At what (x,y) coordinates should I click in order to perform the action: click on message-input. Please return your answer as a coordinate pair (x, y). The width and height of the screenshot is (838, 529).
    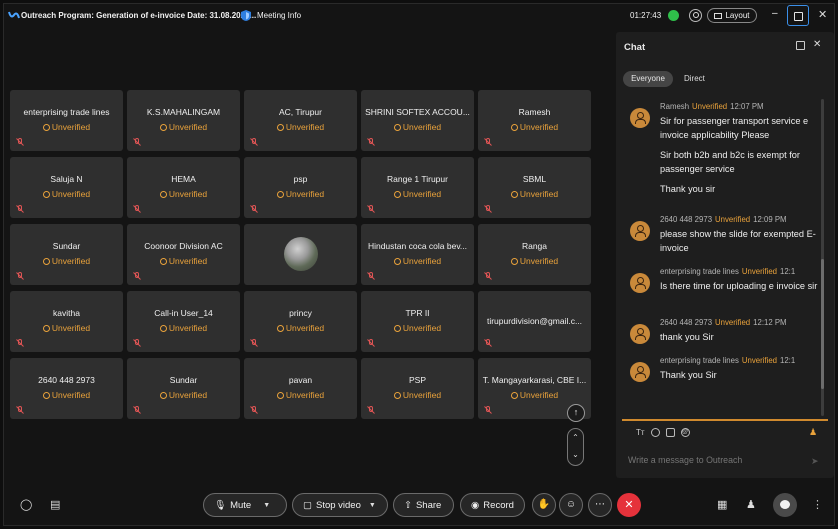
    Looking at the image, I should click on (718, 460).